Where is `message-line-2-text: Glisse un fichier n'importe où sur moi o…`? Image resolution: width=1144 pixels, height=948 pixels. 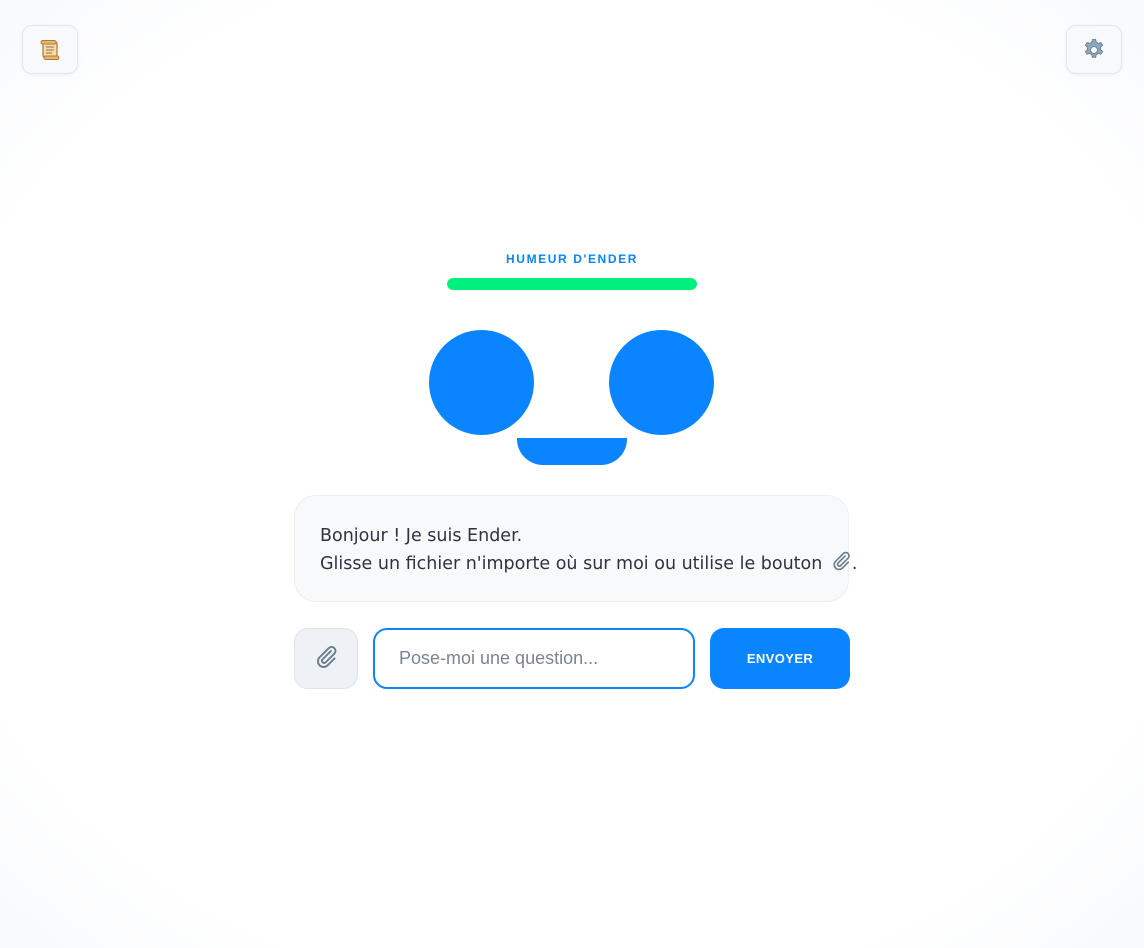
message-line-2-text: Glisse un fichier n'importe où sur moi o… is located at coordinates (571, 564).